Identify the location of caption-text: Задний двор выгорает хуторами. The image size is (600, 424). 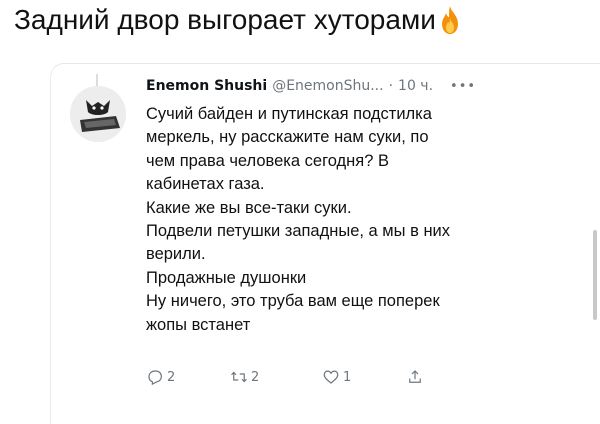
(225, 19).